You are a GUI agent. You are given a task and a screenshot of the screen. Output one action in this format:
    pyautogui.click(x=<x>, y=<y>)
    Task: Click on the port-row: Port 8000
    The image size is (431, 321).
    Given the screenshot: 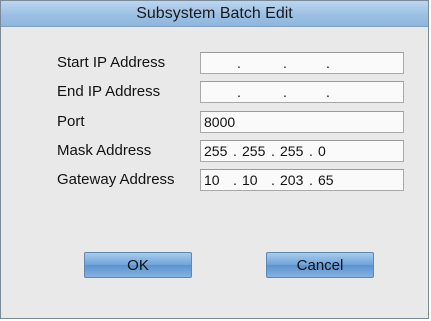 What is the action you would take?
    pyautogui.click(x=214, y=122)
    